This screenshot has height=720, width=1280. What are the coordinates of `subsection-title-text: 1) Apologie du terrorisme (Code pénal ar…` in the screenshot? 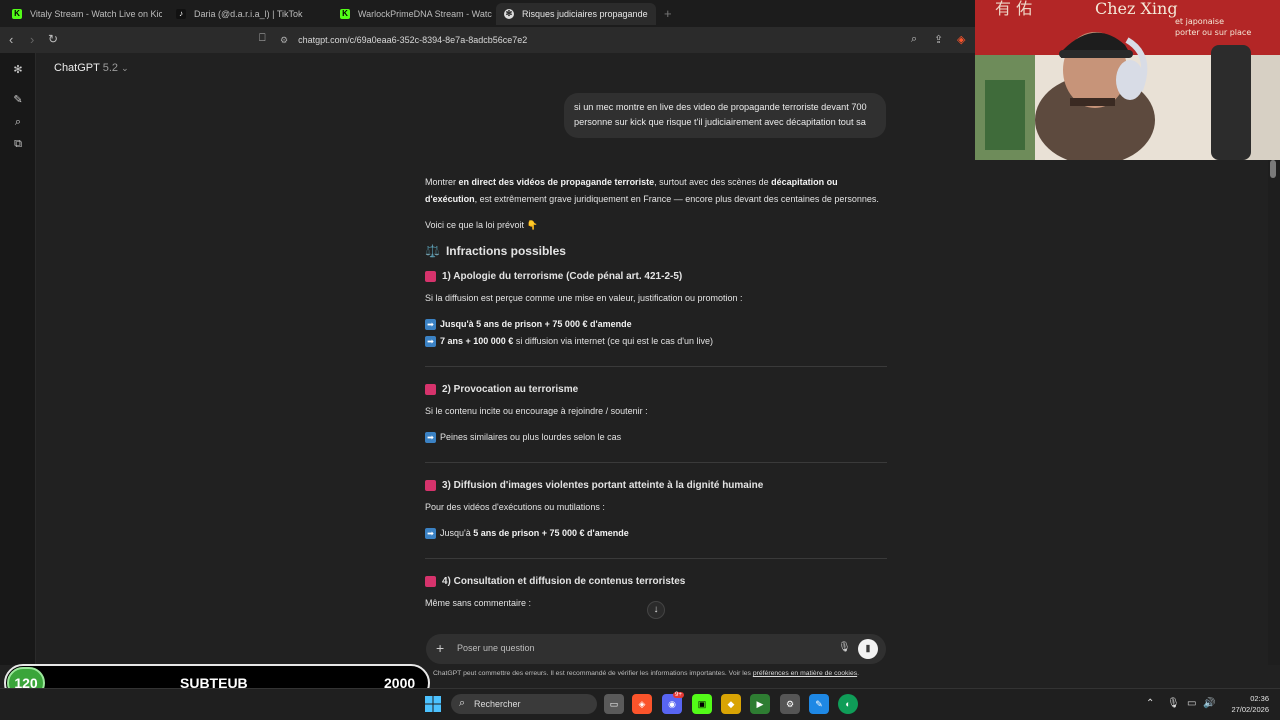 It's located at (562, 276).